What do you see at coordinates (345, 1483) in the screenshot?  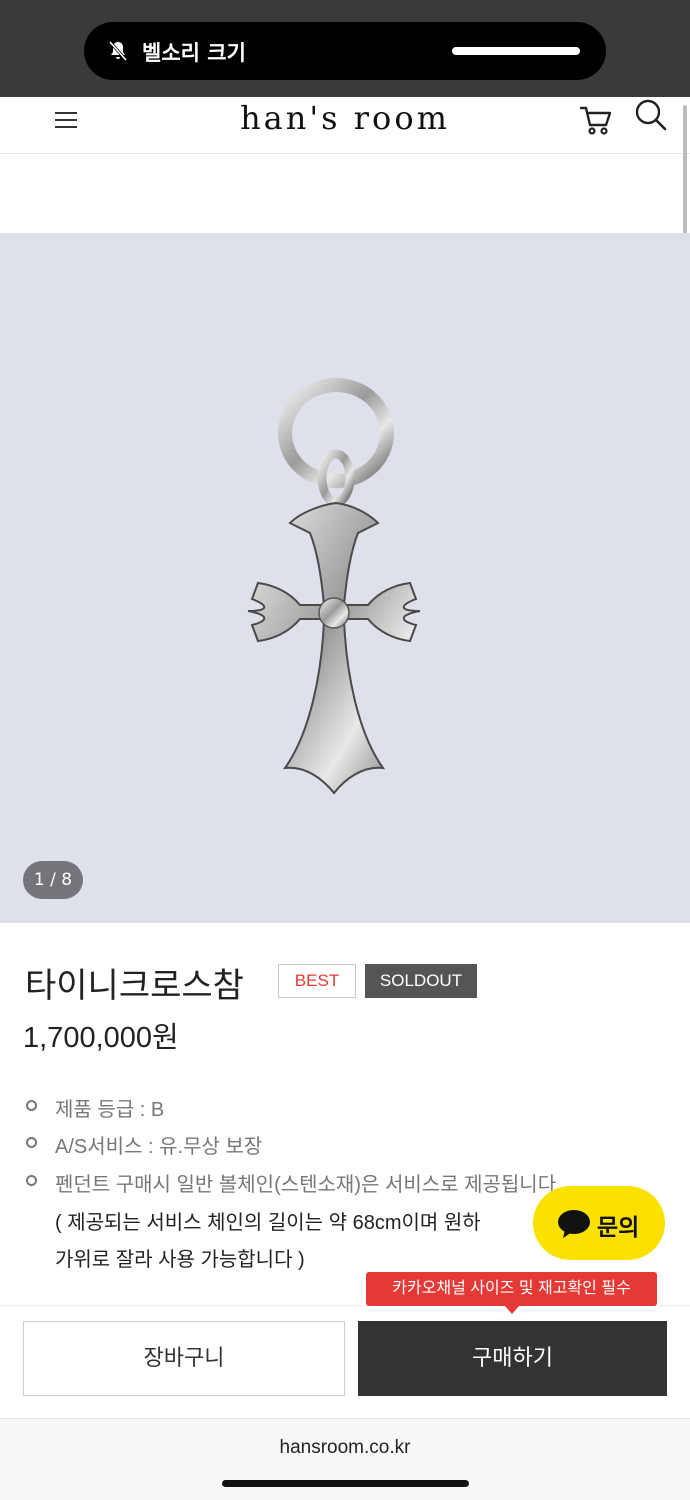 I see `home-indicator` at bounding box center [345, 1483].